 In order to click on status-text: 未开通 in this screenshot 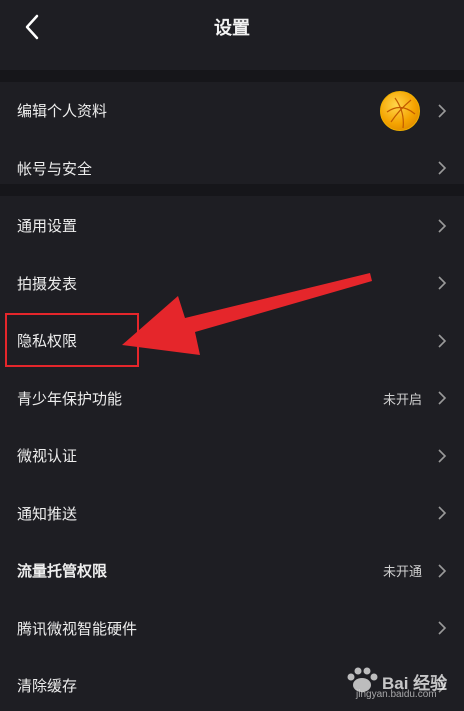, I will do `click(402, 573)`.